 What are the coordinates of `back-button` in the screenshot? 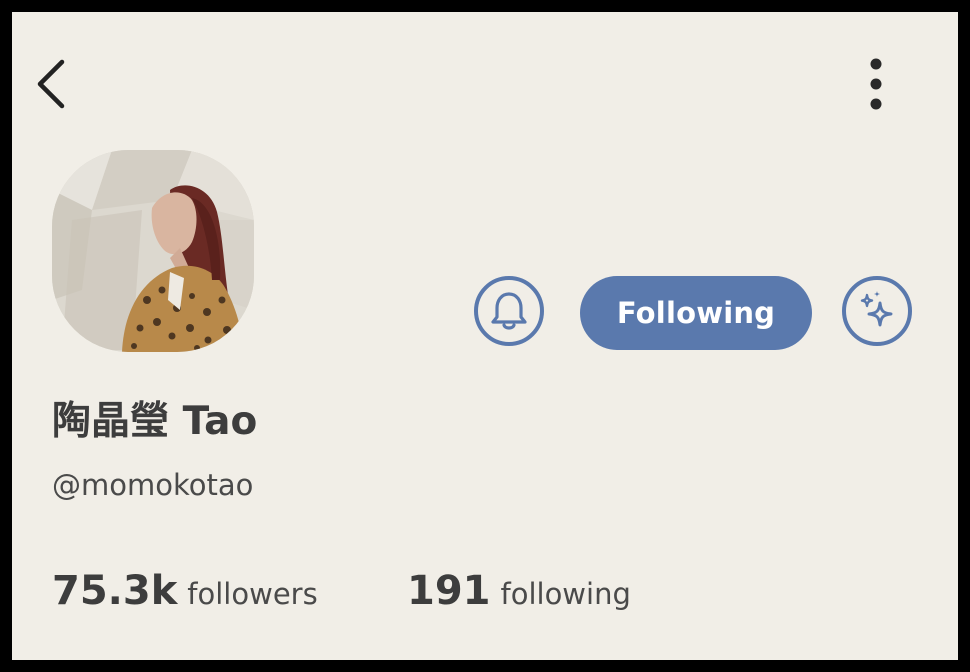 It's located at (54, 84).